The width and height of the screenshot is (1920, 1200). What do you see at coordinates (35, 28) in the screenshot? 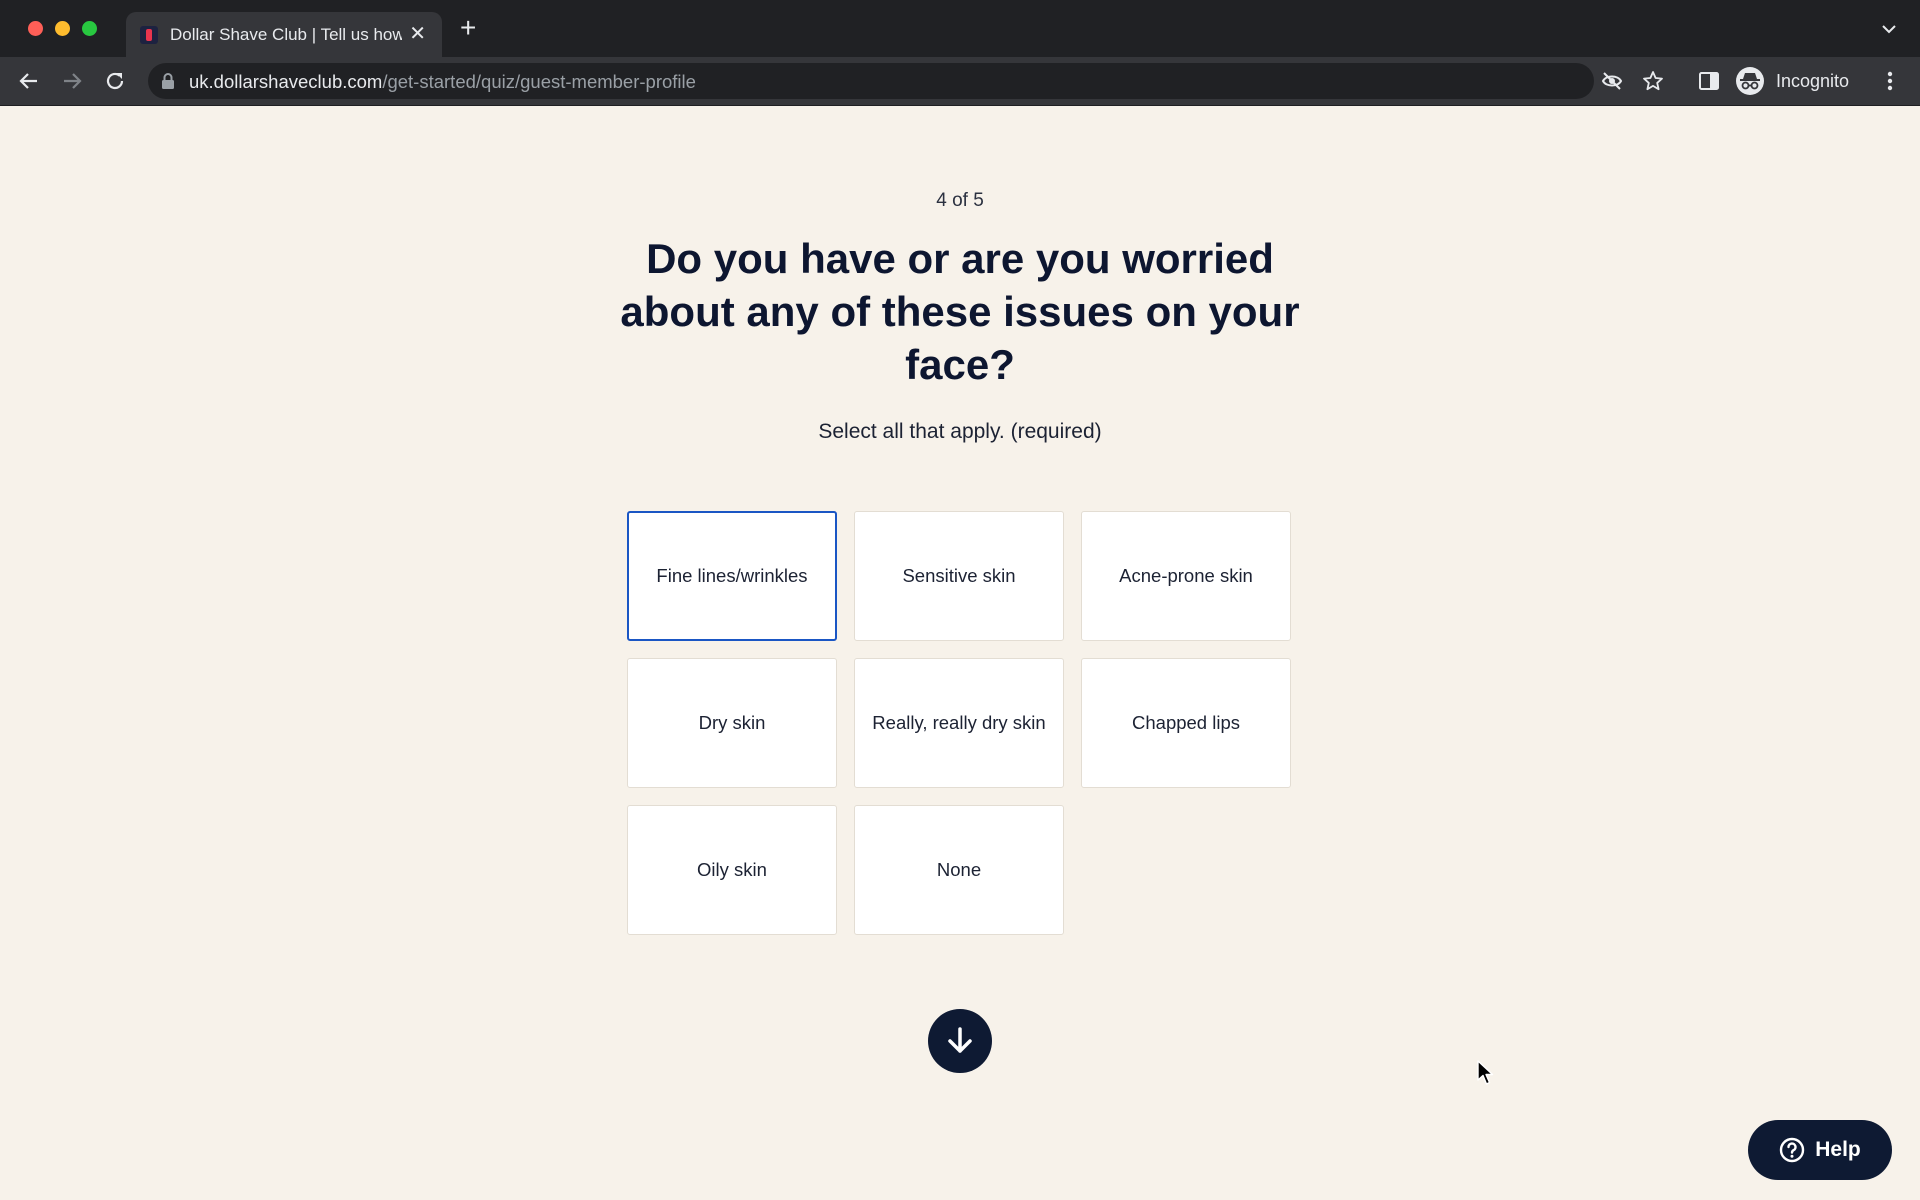
I see `window-close-button` at bounding box center [35, 28].